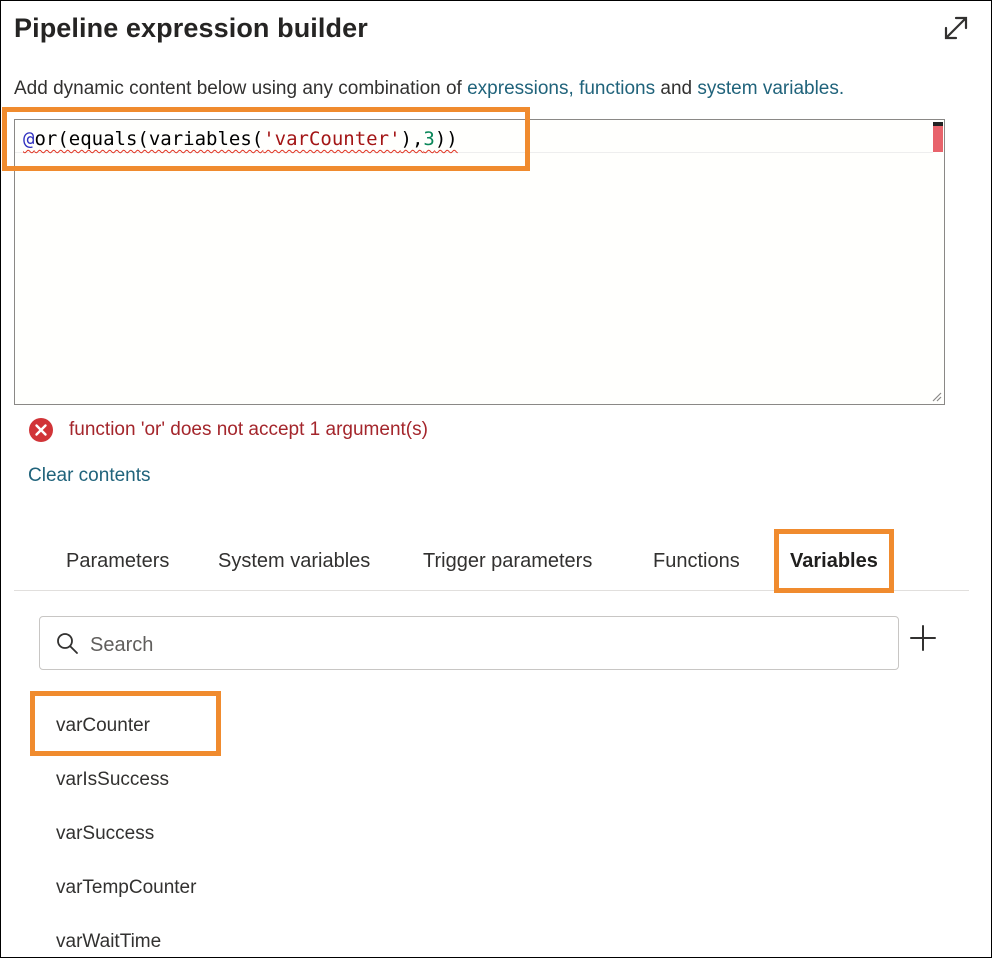 The image size is (992, 958). Describe the element at coordinates (938, 137) in the screenshot. I see `error-scroll-marker` at that location.